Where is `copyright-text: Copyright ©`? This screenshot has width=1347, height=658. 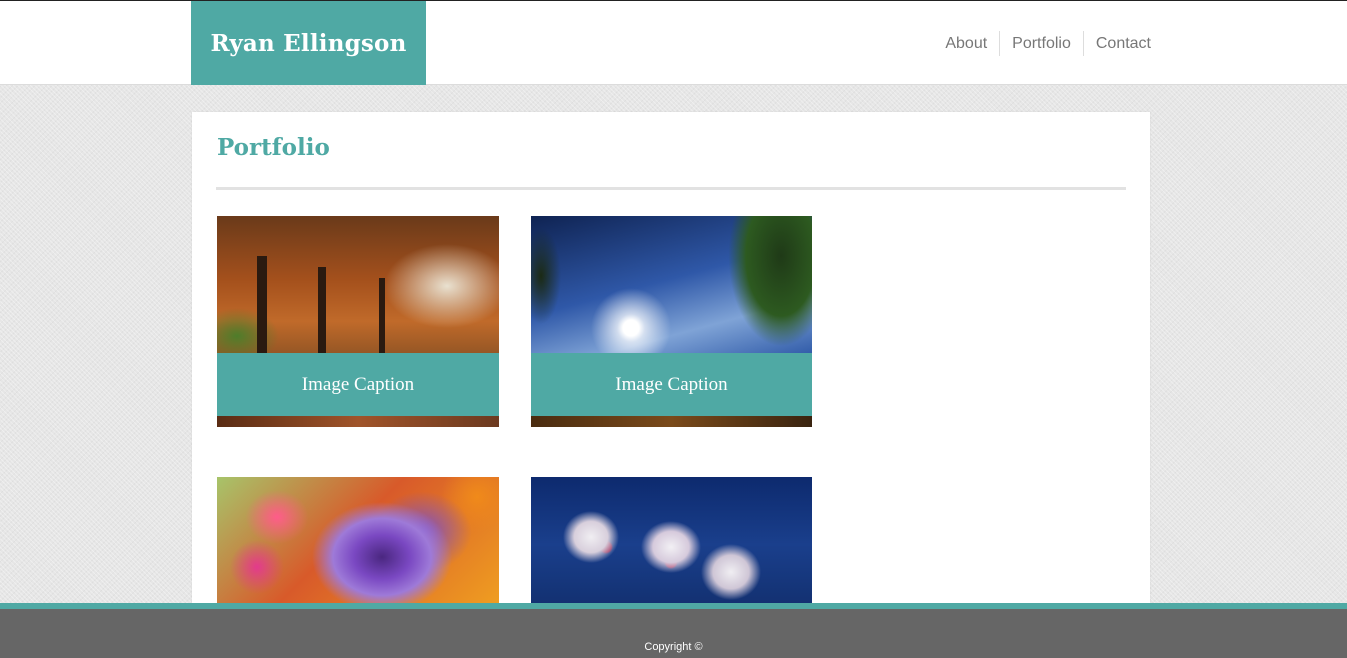 copyright-text: Copyright © is located at coordinates (673, 647).